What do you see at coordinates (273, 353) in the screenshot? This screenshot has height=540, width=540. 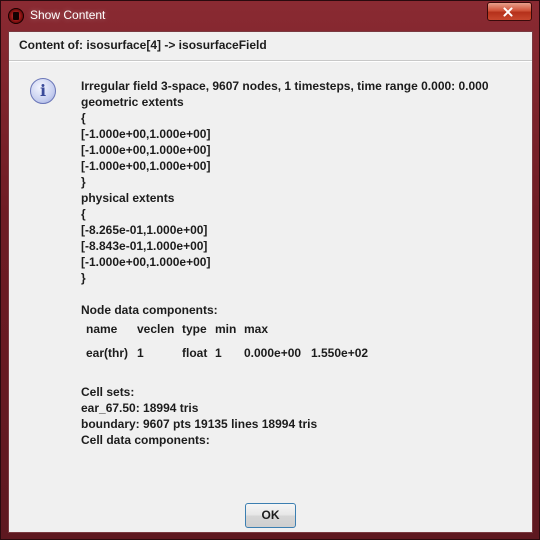 I see `row-min: 0.000e+00` at bounding box center [273, 353].